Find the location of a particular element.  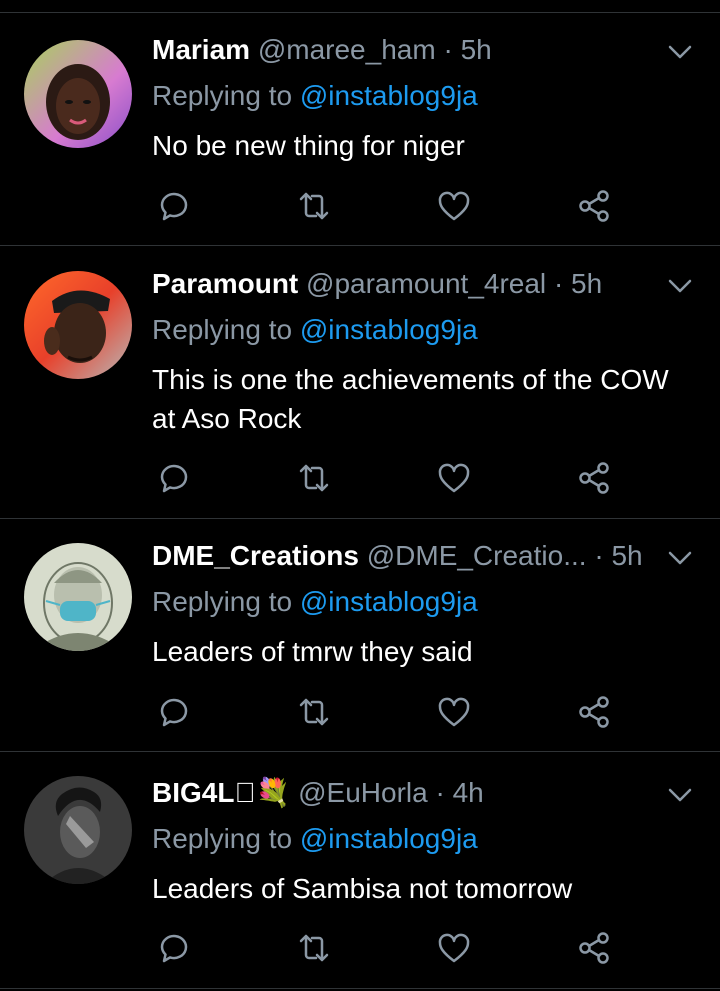

display-name: Paramount is located at coordinates (225, 283).